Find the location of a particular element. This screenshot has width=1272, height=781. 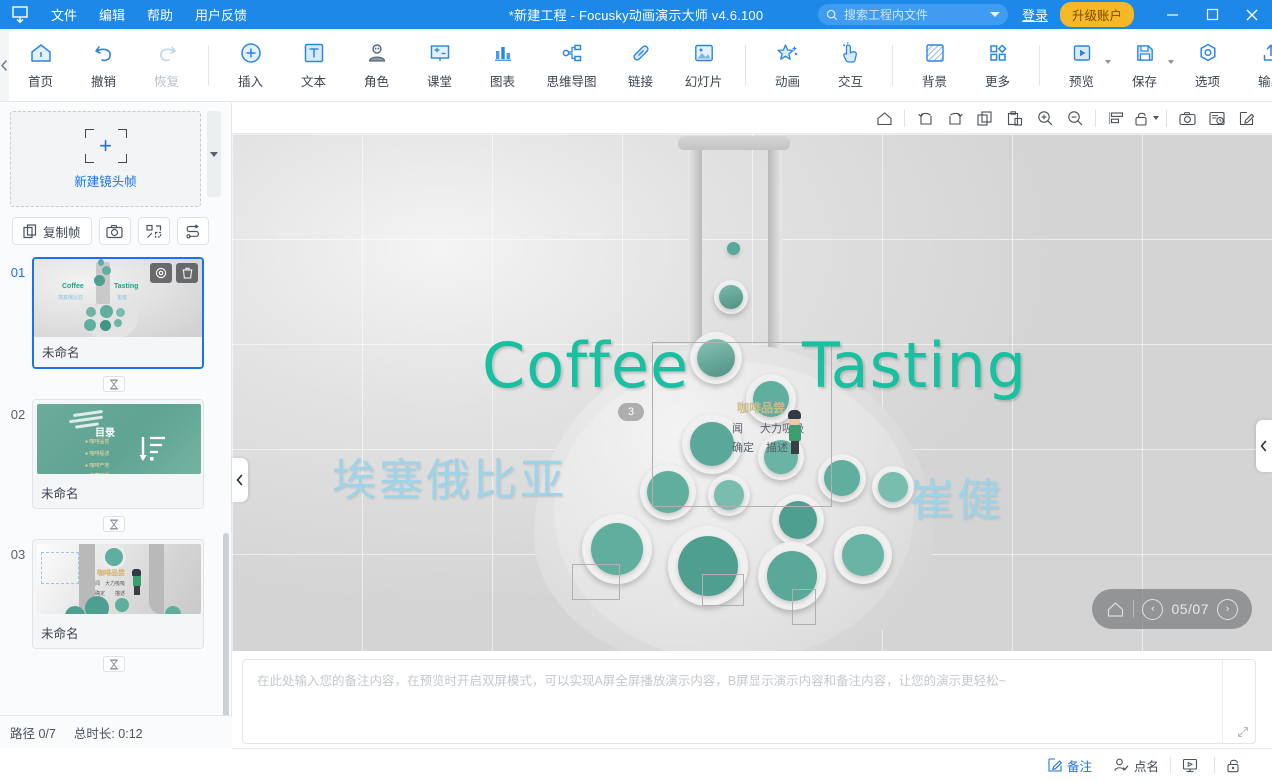

save-dropdown-icon is located at coordinates (1171, 62).